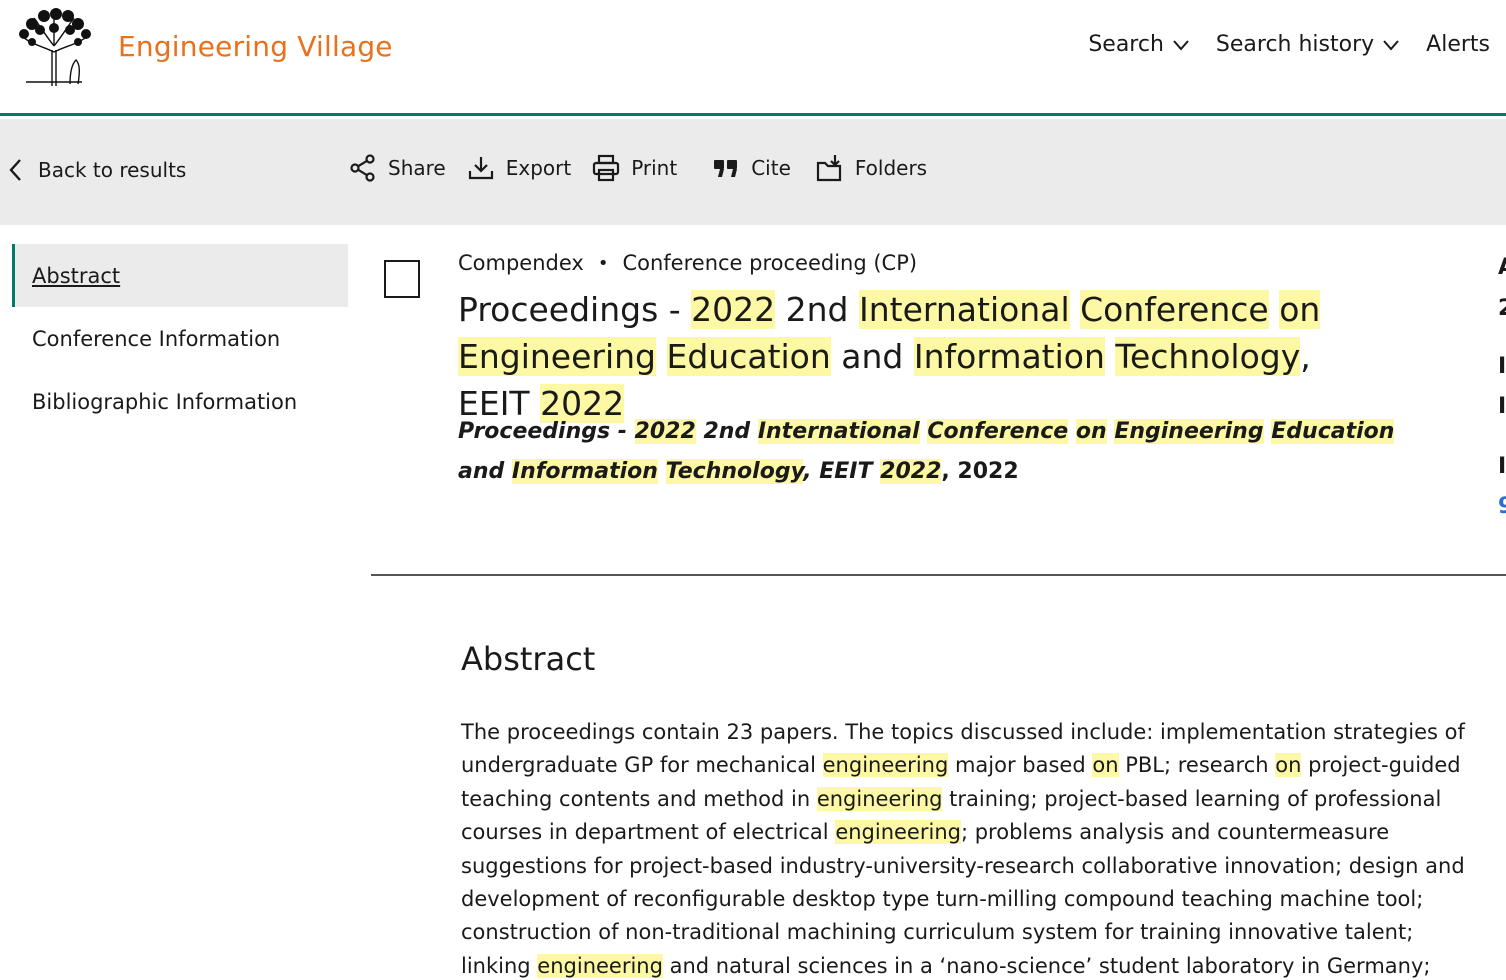 Image resolution: width=1506 pixels, height=980 pixels. I want to click on share-button: Share, so click(397, 168).